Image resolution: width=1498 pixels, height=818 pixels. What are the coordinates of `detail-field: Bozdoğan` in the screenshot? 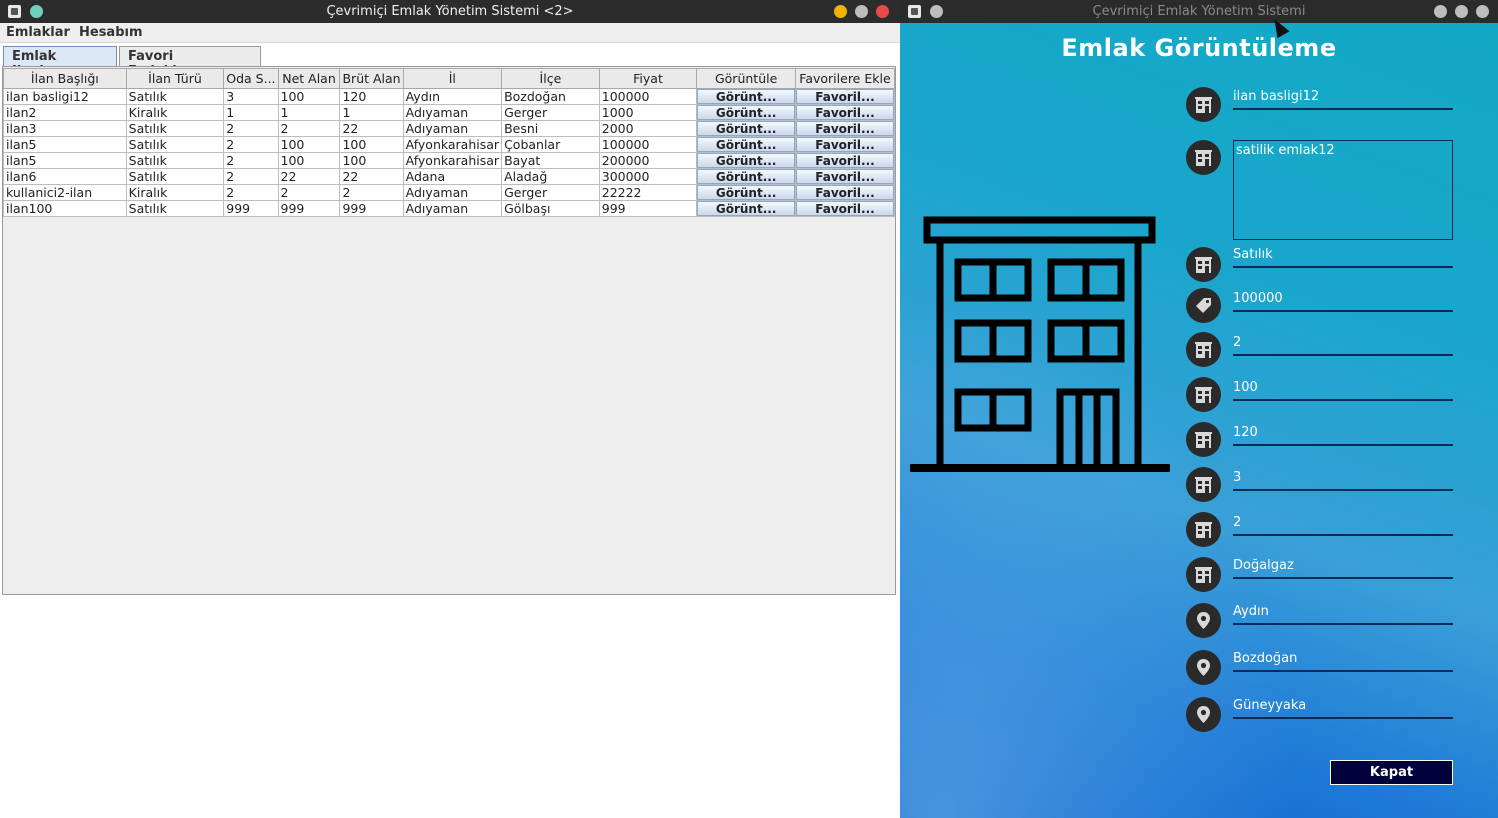 It's located at (1343, 661).